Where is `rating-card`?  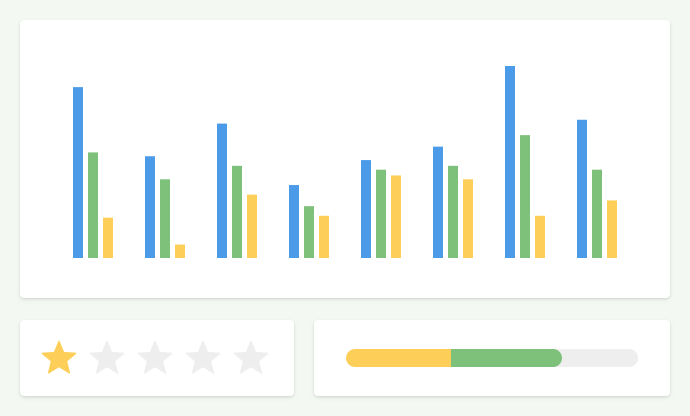
rating-card is located at coordinates (157, 358).